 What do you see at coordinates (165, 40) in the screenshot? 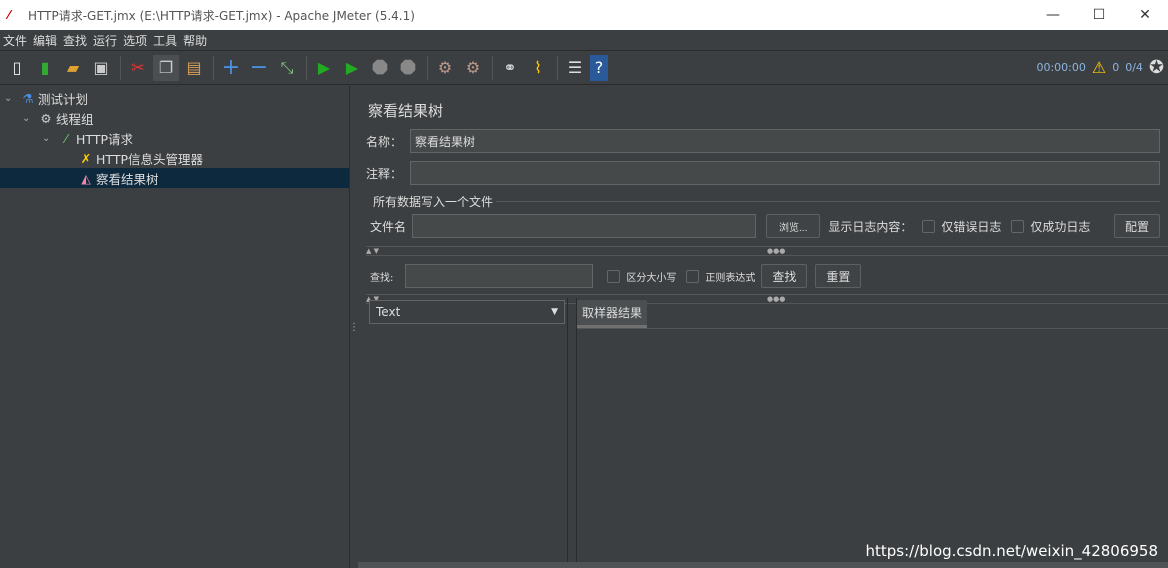
I see `menu-tools: 工具` at bounding box center [165, 40].